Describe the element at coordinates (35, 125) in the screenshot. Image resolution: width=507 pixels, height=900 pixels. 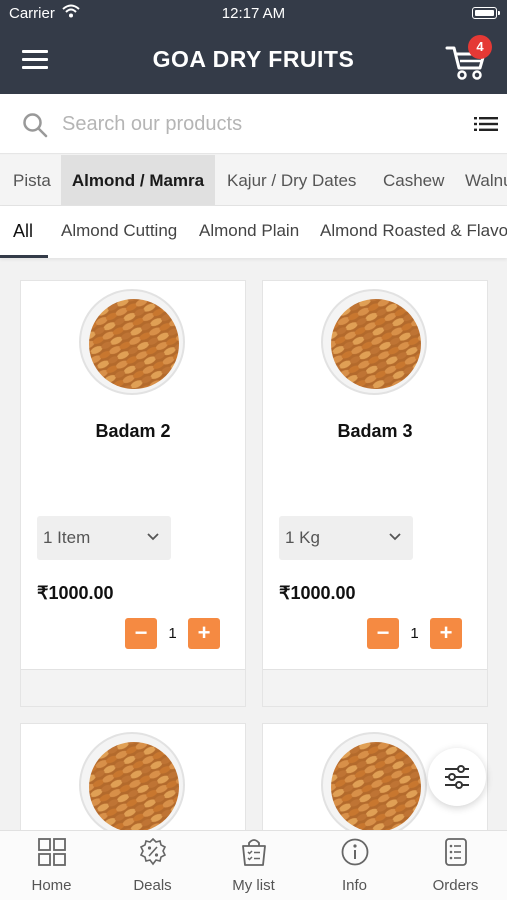
I see `search-icon` at that location.